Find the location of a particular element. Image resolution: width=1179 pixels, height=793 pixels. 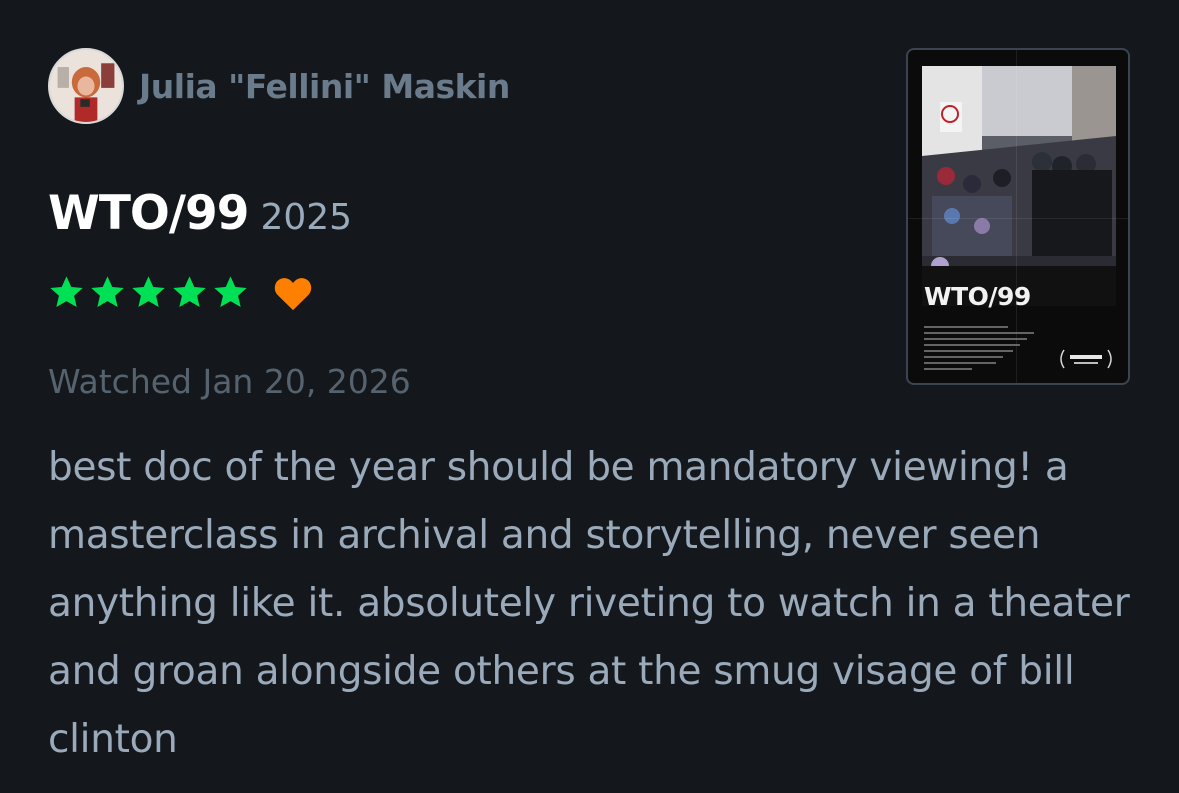

avatar-image is located at coordinates (86, 86).